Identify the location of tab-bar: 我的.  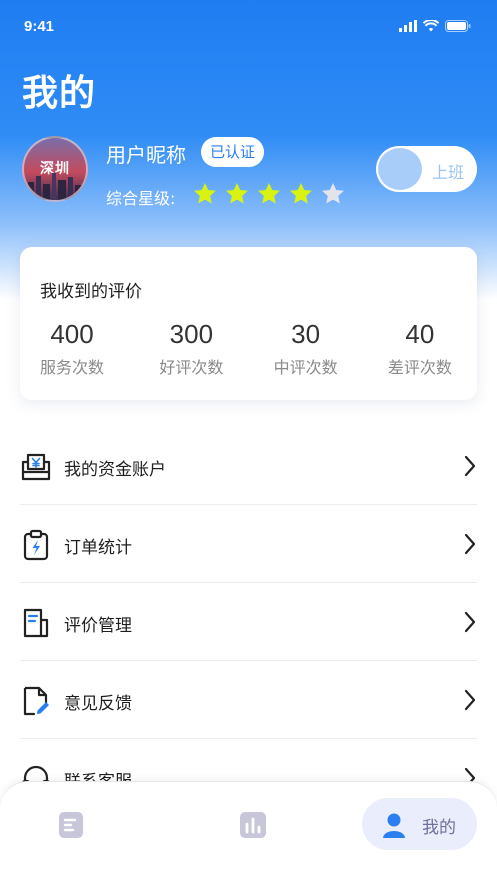
(248, 832).